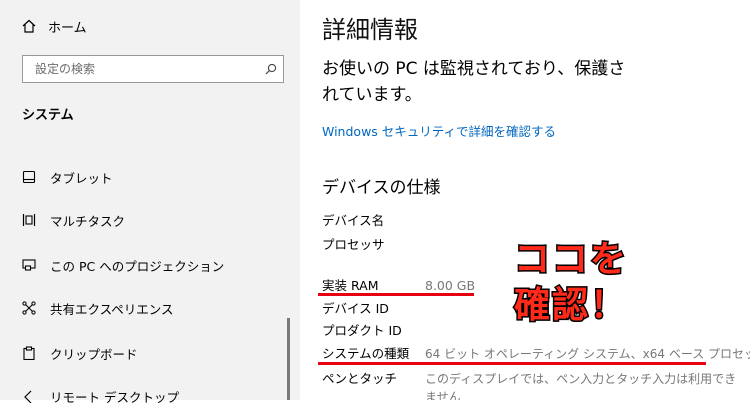  I want to click on remote-desktop-icon, so click(28, 396).